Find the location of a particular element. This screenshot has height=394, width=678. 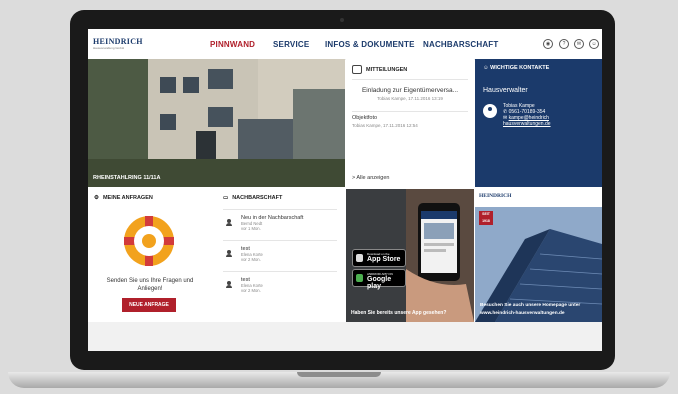

page-footer-area is located at coordinates (345, 336).